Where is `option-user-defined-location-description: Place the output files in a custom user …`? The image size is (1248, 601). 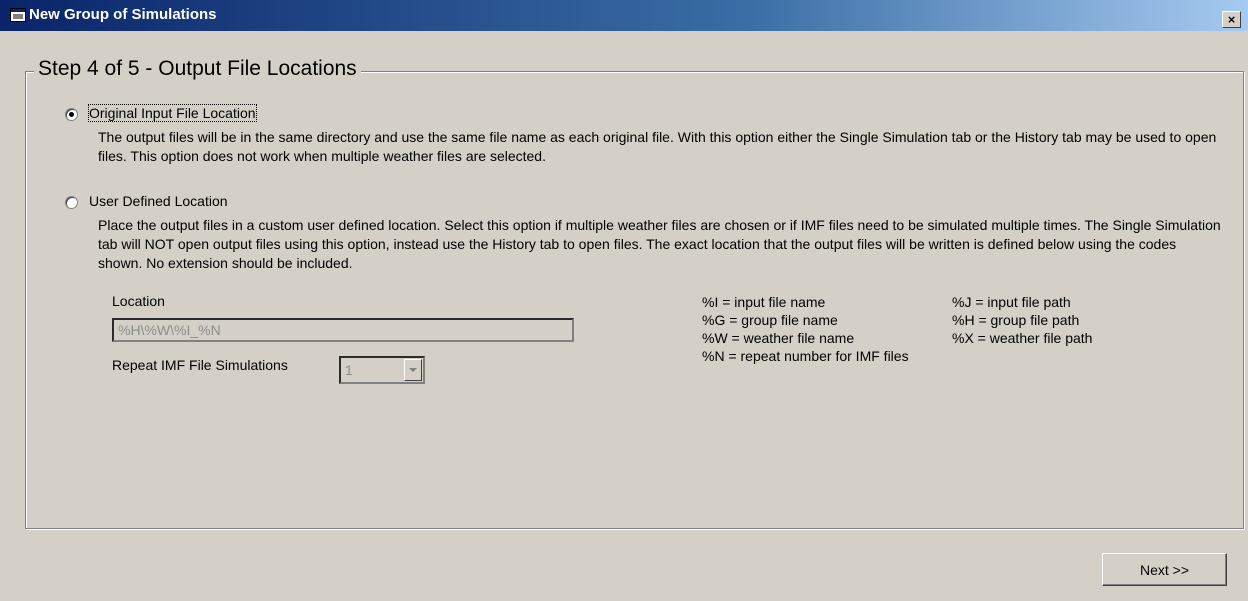 option-user-defined-location-description: Place the output files in a custom user … is located at coordinates (659, 244).